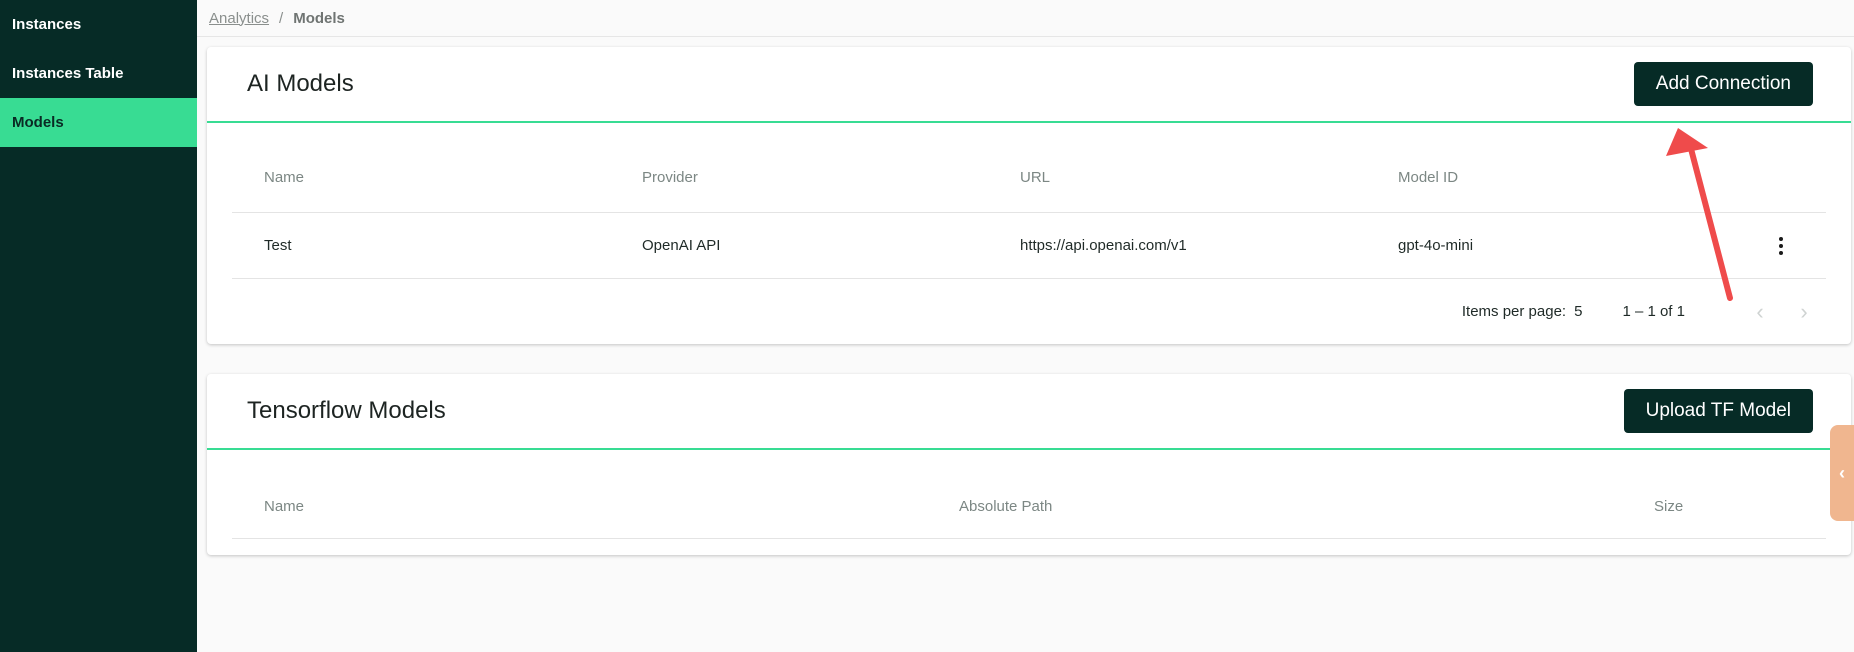  Describe the element at coordinates (98, 326) in the screenshot. I see `sidebar: Instances Instances Table Models` at that location.